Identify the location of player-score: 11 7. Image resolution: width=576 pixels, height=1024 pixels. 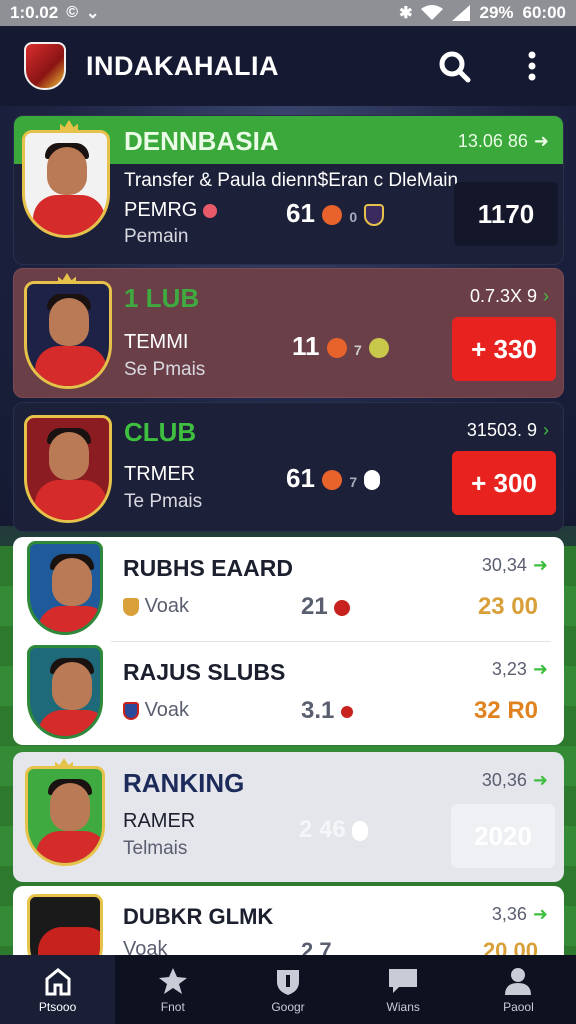
(340, 346).